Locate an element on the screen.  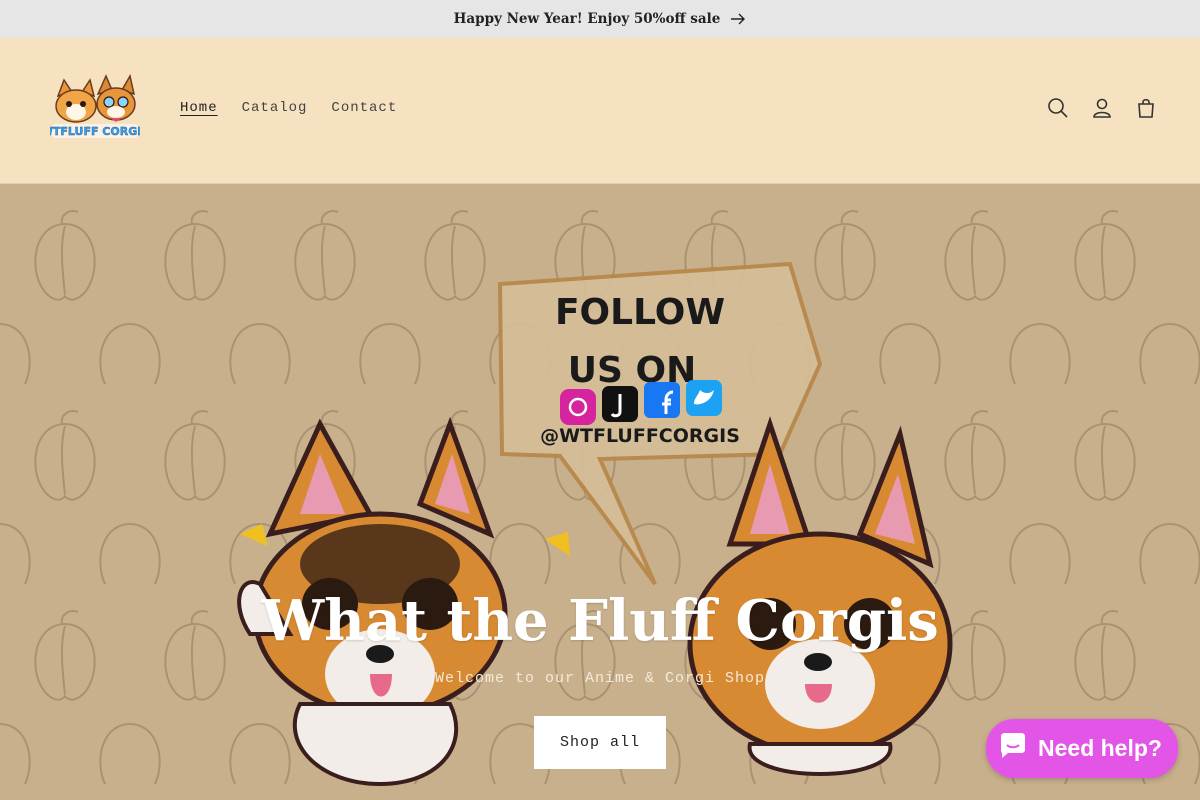
search-icon is located at coordinates (1058, 108).